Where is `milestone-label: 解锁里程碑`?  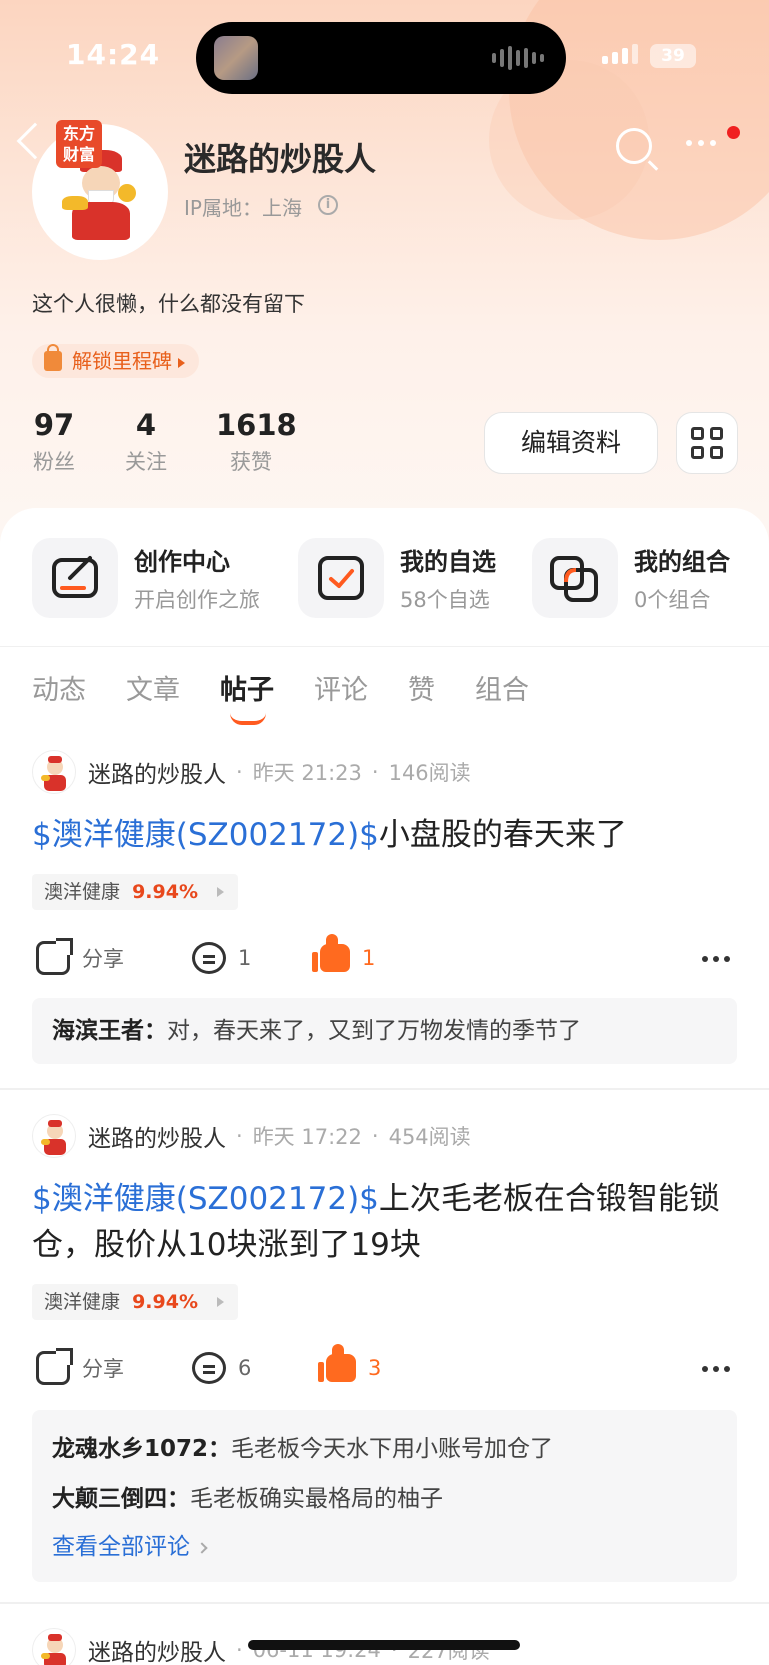 milestone-label: 解锁里程碑 is located at coordinates (122, 361).